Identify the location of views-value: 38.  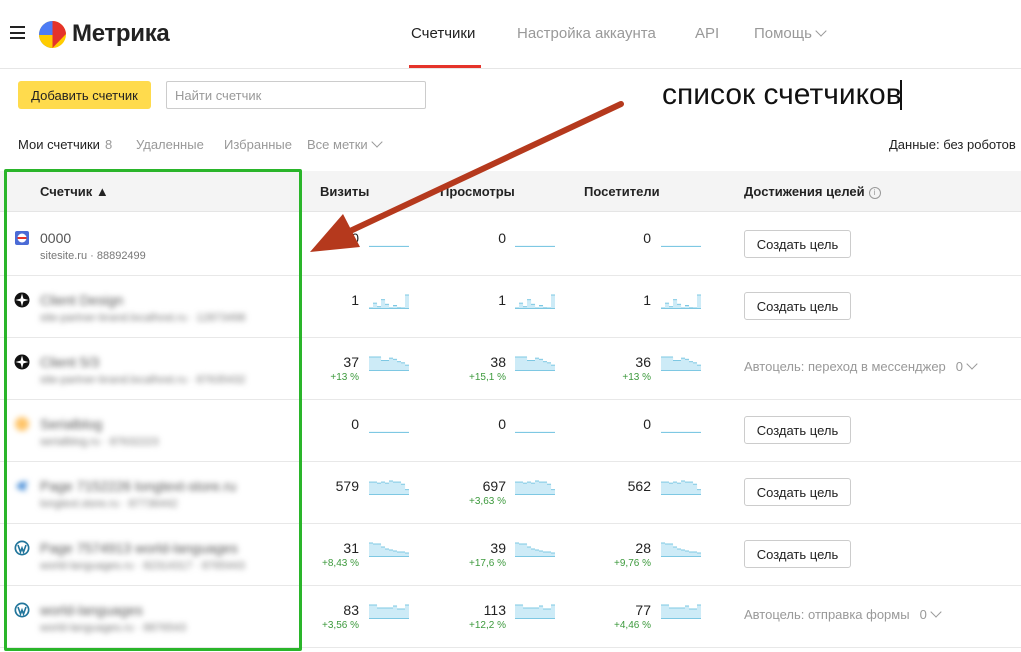
(498, 362).